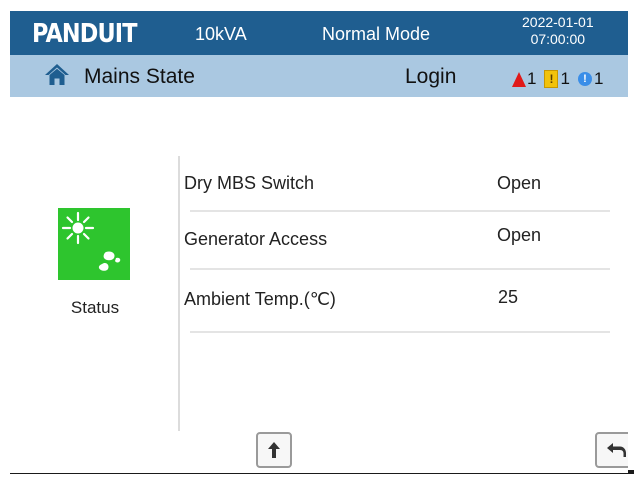 The height and width of the screenshot is (481, 634). I want to click on page-up-button, so click(274, 450).